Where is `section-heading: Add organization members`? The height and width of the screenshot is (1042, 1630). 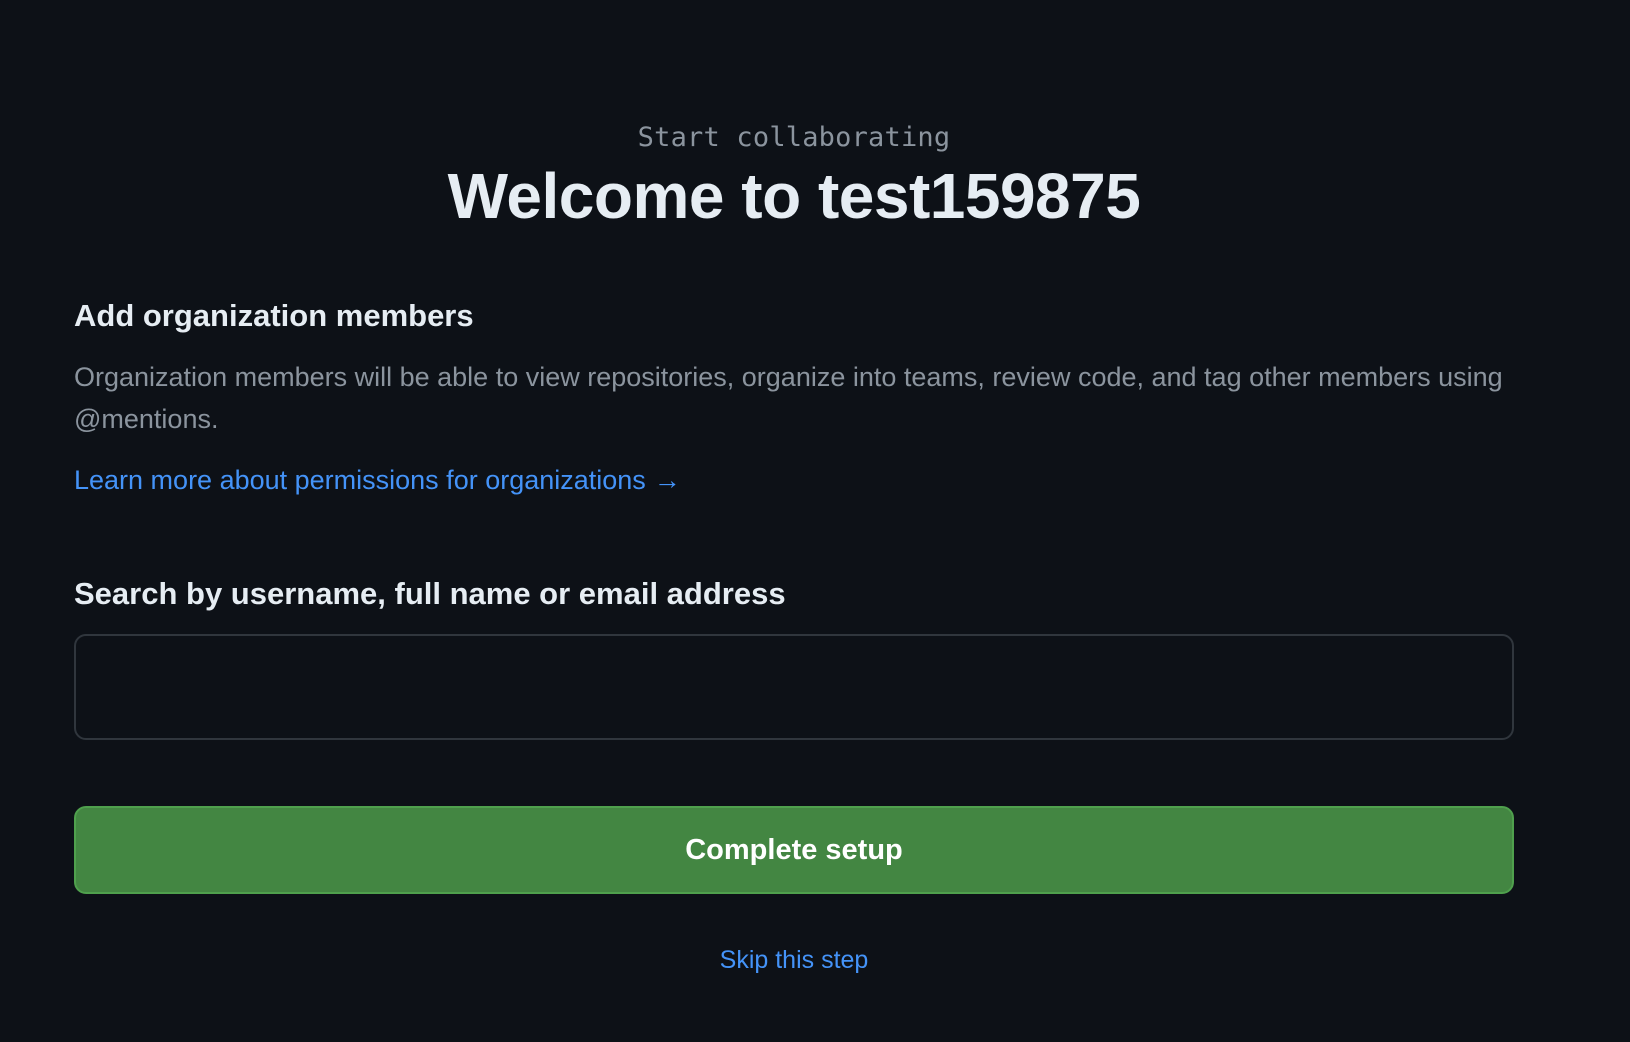 section-heading: Add organization members is located at coordinates (274, 315).